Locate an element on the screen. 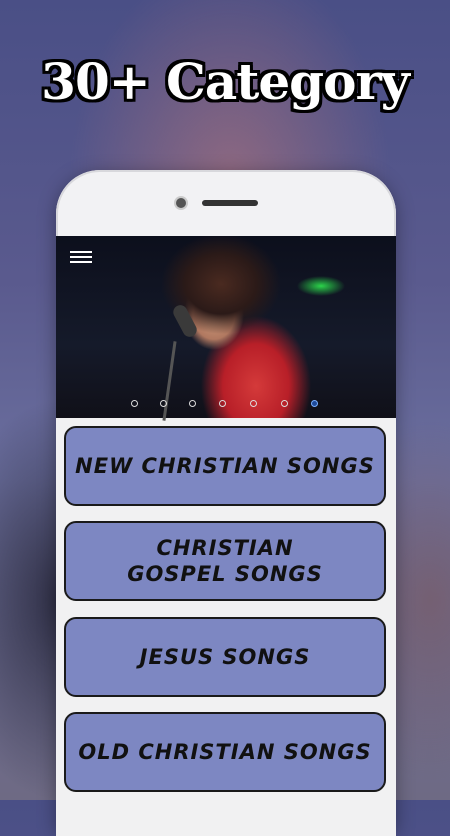 The height and width of the screenshot is (836, 450). category-label: CHRISTIAN GOSPEL SONGS is located at coordinates (225, 561).